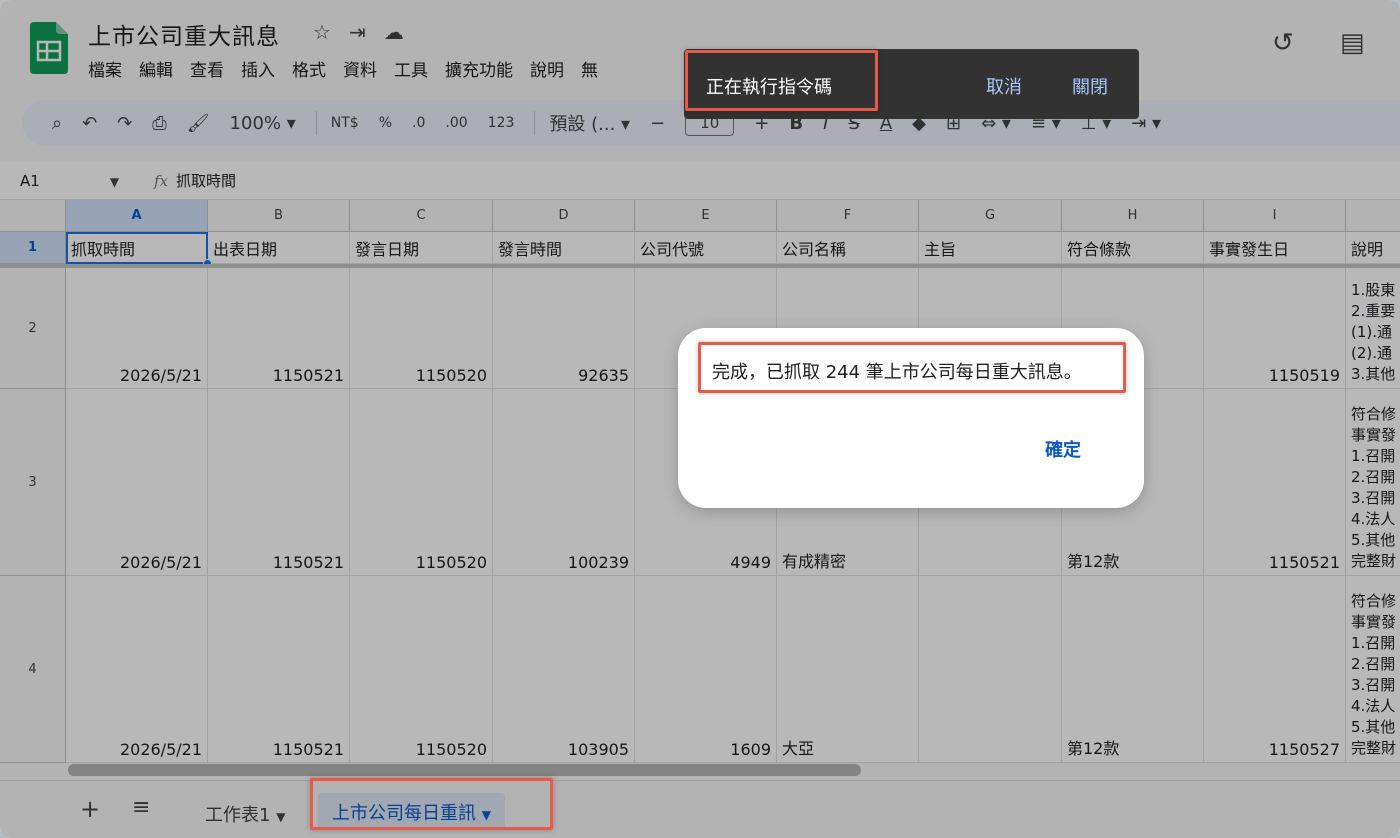 This screenshot has width=1400, height=838. I want to click on select-all-corner, so click(33, 216).